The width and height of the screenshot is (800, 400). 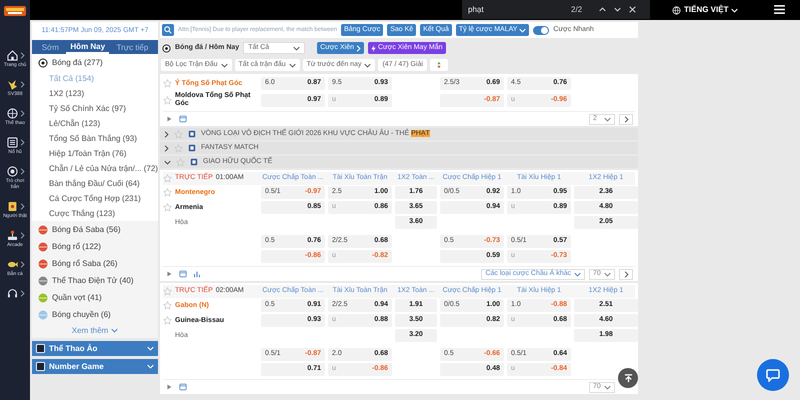 I want to click on find-count: 2/2, so click(x=577, y=10).